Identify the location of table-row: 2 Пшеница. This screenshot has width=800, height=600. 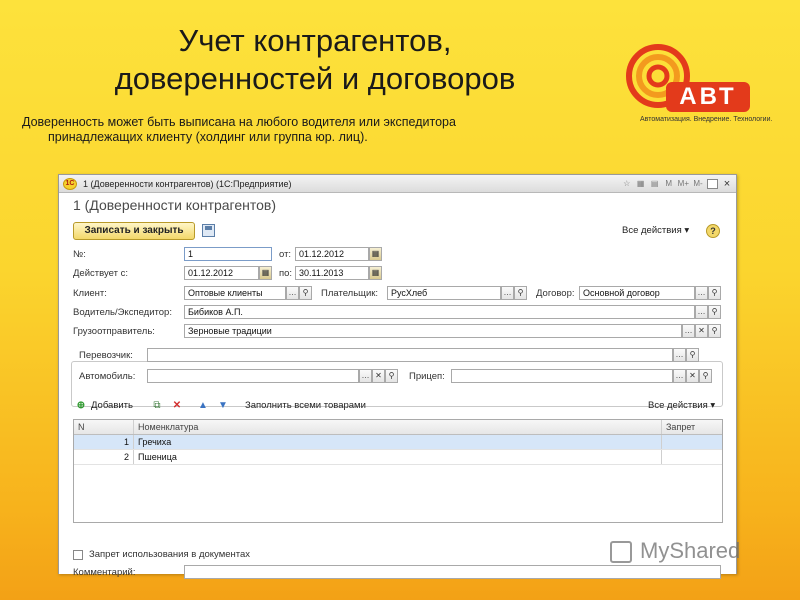
(398, 457).